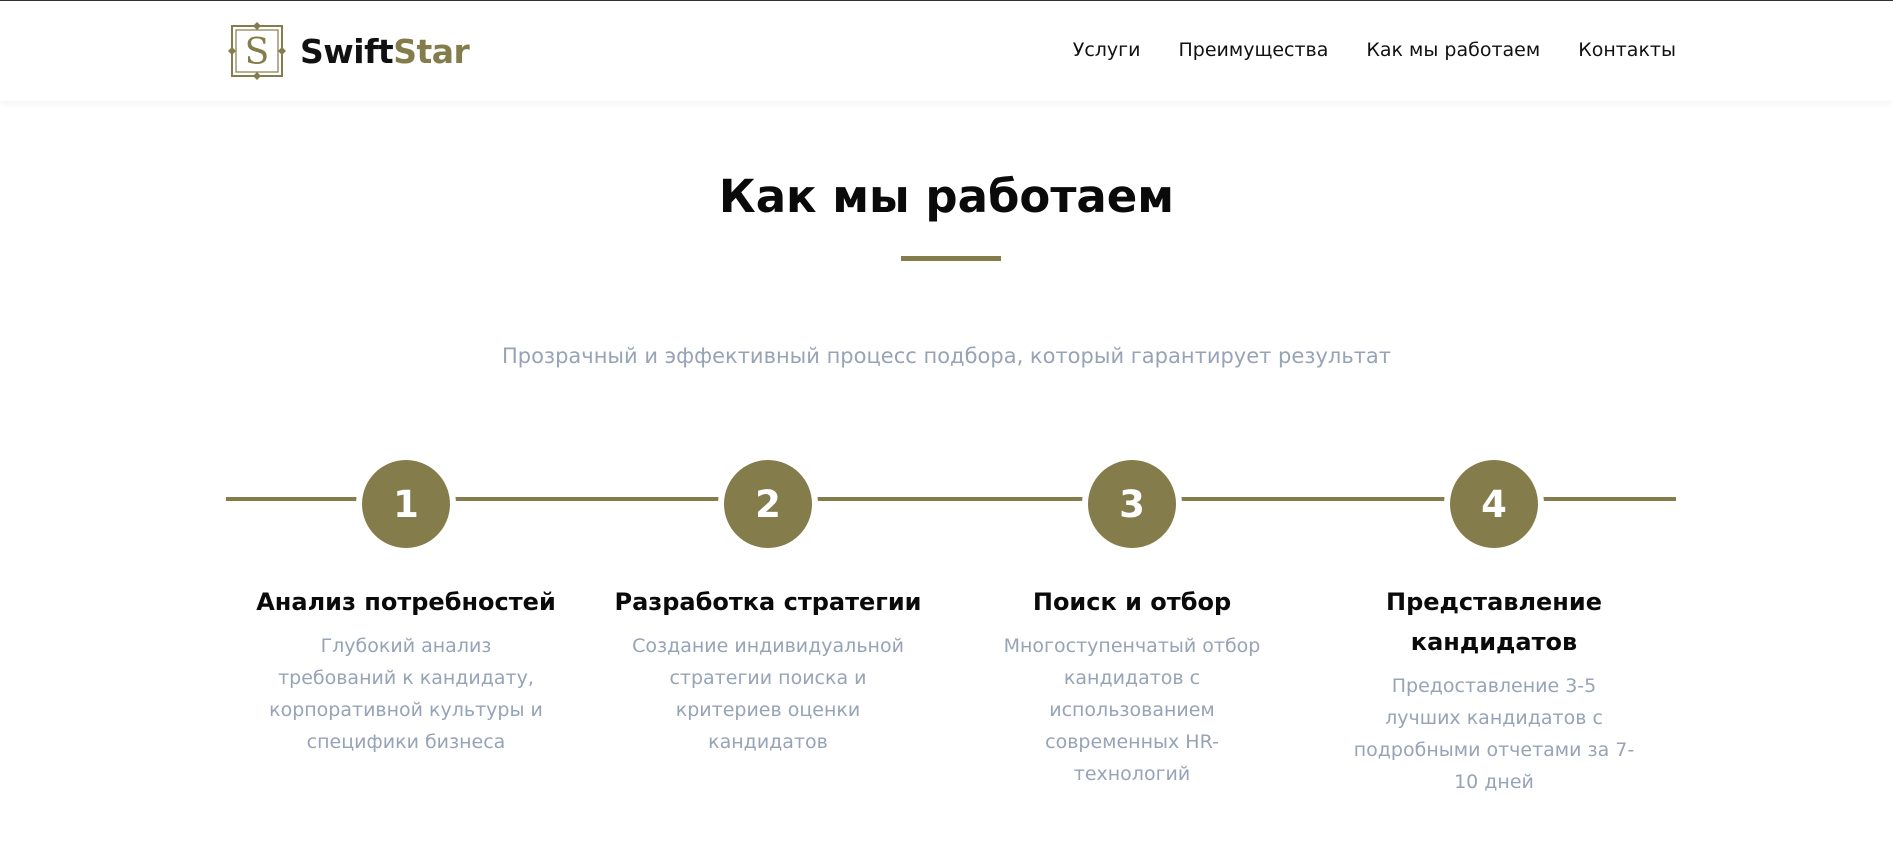 Image resolution: width=1893 pixels, height=862 pixels. What do you see at coordinates (768, 504) in the screenshot?
I see `step-number-badge: 2` at bounding box center [768, 504].